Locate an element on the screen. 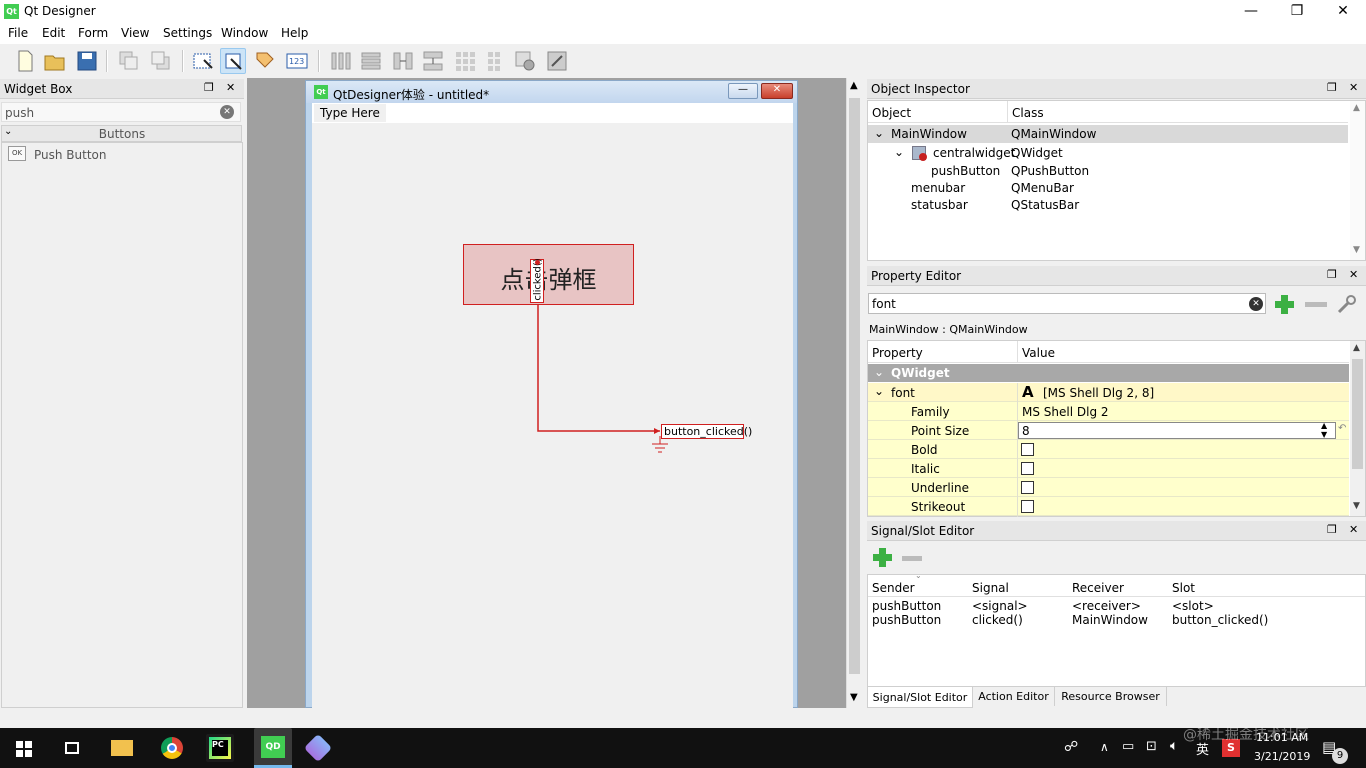 The width and height of the screenshot is (1366, 768). tree-row-centralwidget: ⌄ centralwidget QWidget is located at coordinates (1108, 153).